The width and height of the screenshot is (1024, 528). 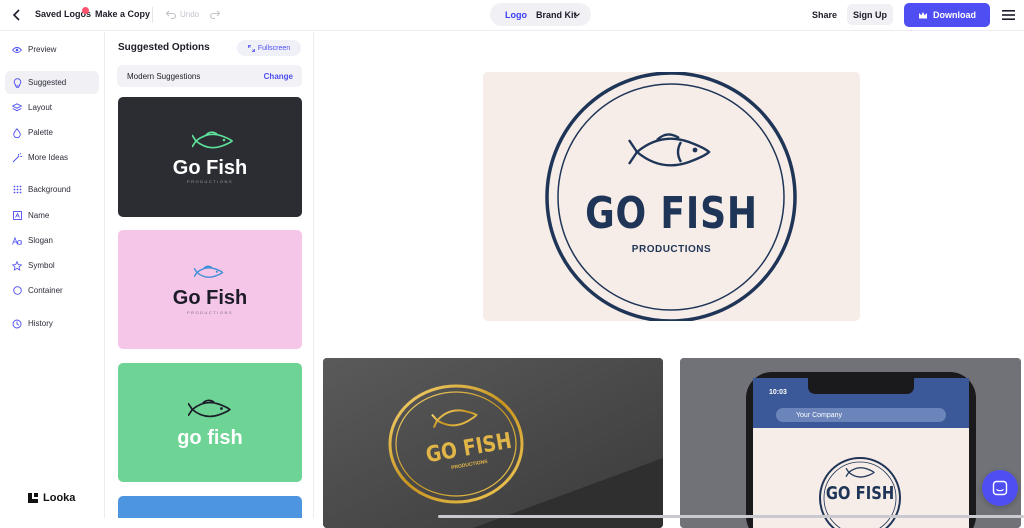 I want to click on preview-tagline: PRODUCTIONS, so click(x=671, y=249).